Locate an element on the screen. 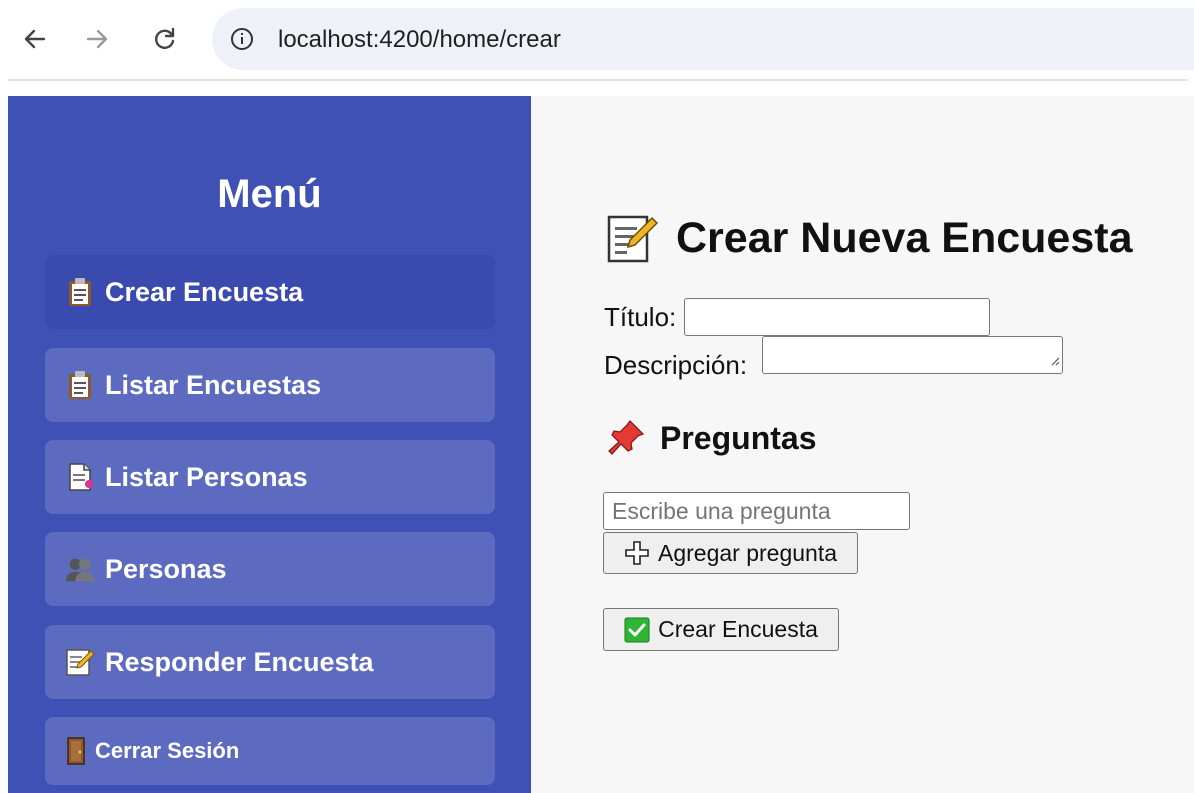 This screenshot has width=1194, height=793. pregunta-input is located at coordinates (756, 511).